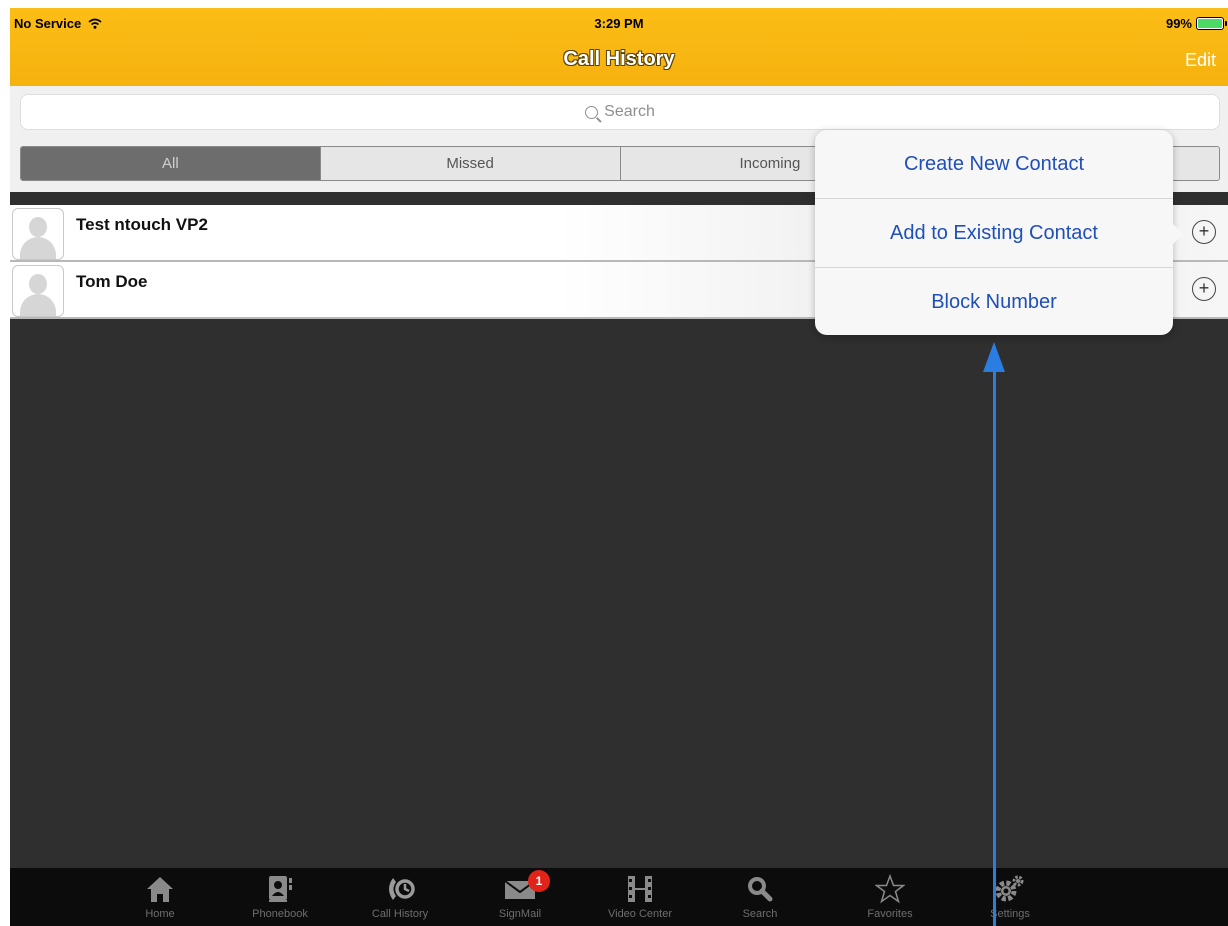 The image size is (1228, 926). What do you see at coordinates (1010, 914) in the screenshot?
I see `tab-label: Settings` at bounding box center [1010, 914].